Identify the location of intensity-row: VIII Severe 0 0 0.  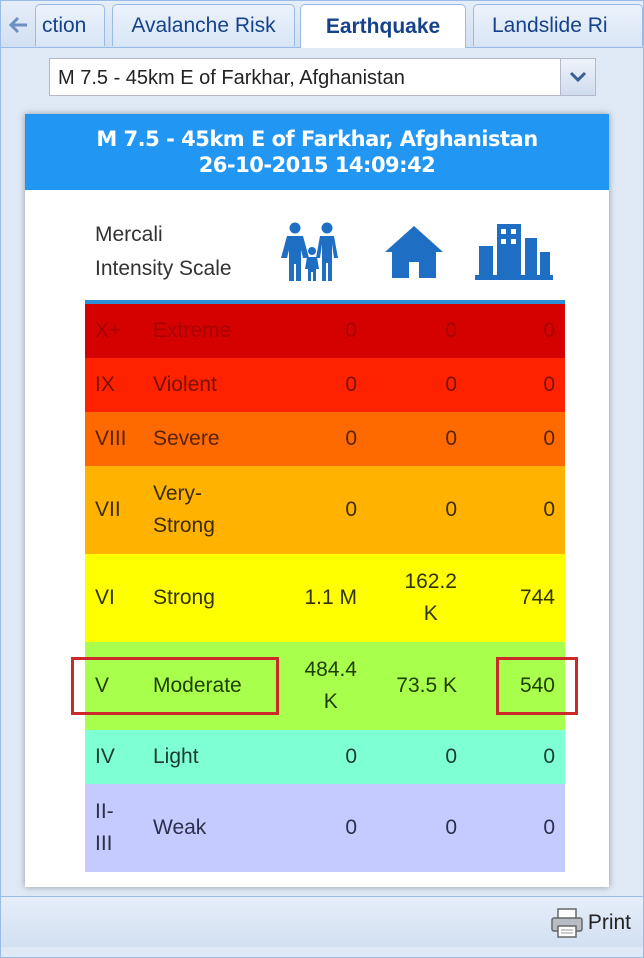
(325, 439).